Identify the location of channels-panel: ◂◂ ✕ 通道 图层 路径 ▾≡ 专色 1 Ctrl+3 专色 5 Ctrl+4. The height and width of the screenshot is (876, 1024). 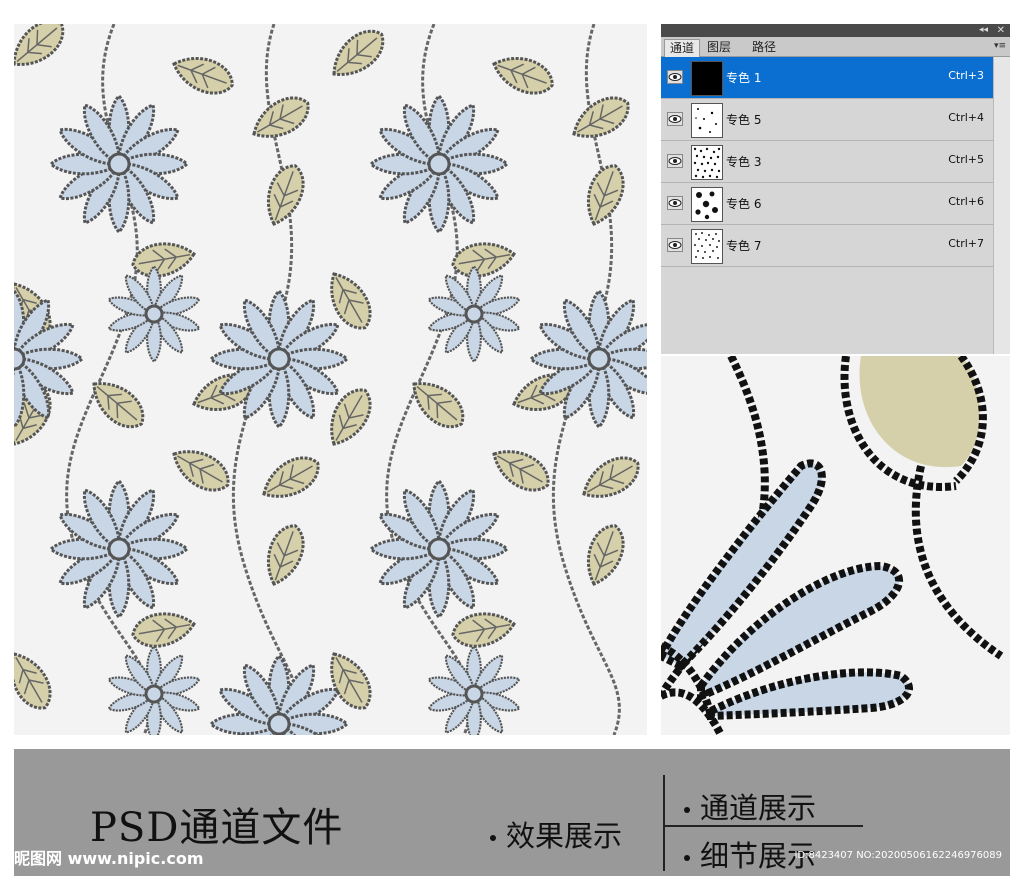
(835, 189).